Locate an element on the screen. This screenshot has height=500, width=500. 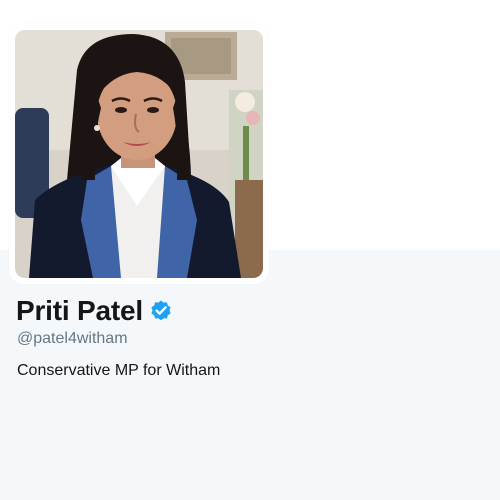
display-name: Priti Patel is located at coordinates (79, 311).